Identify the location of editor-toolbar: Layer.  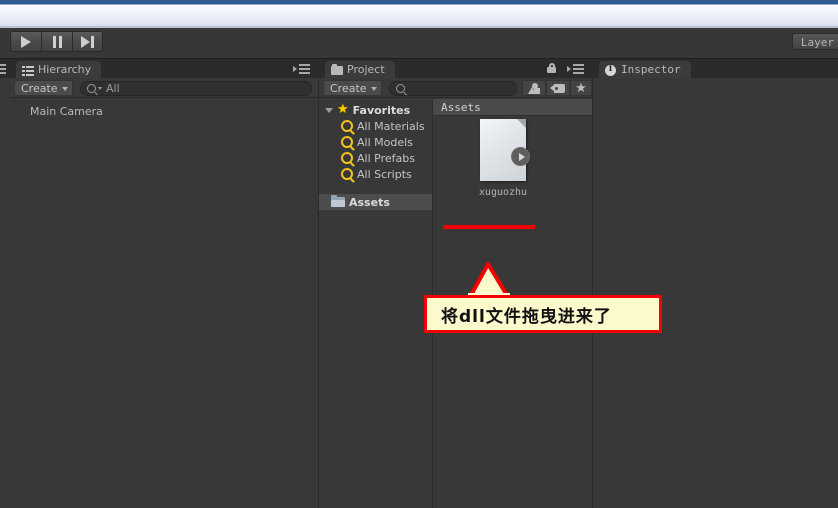
(419, 43).